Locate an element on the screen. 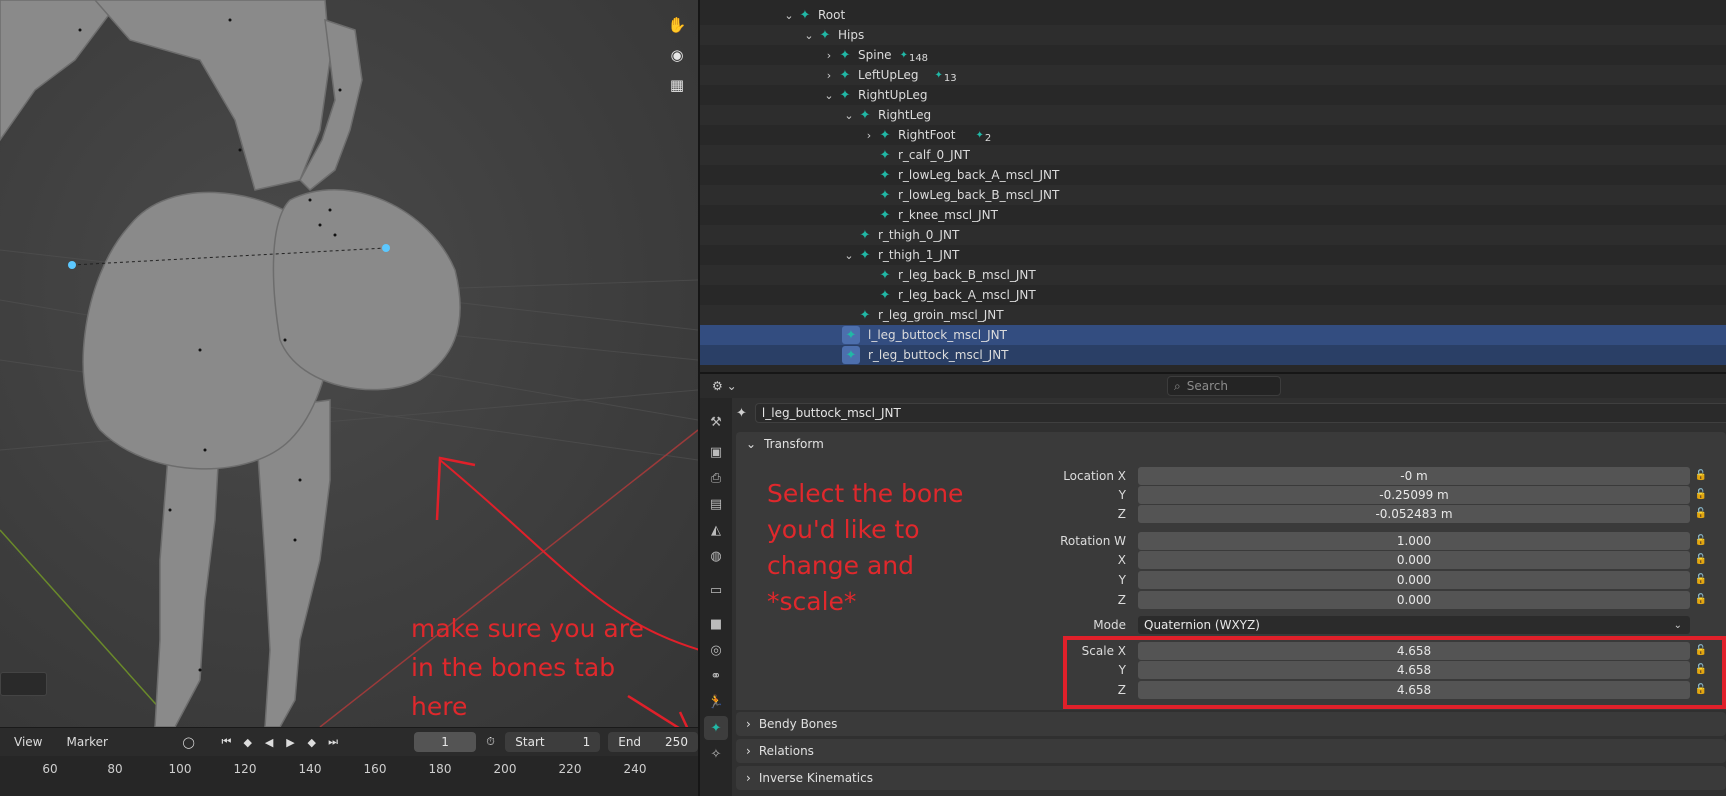  stopwatch-icon: ⏱ is located at coordinates (490, 742).